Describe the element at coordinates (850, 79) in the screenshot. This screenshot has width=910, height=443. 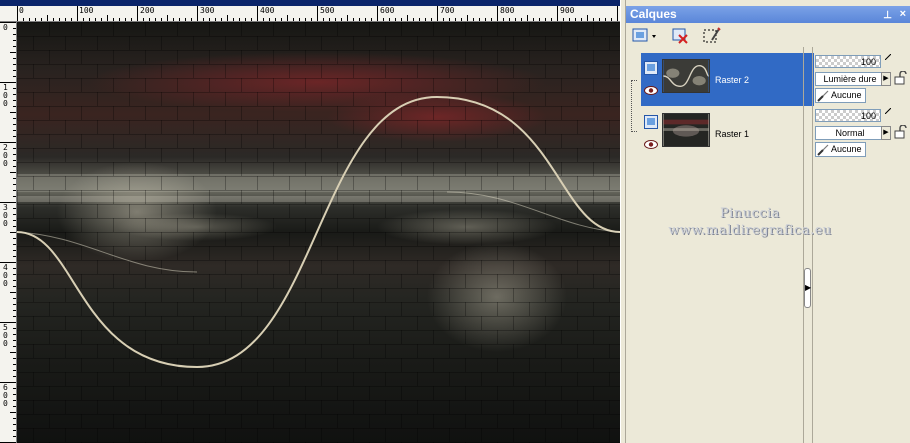
I see `blend-mode-select: Lumière dure` at that location.